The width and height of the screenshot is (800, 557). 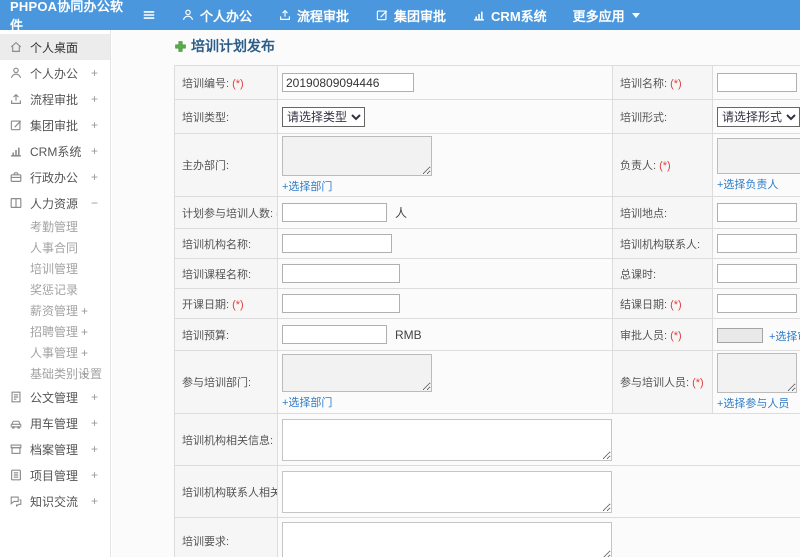 What do you see at coordinates (740, 335) in the screenshot?
I see `approver-input` at bounding box center [740, 335].